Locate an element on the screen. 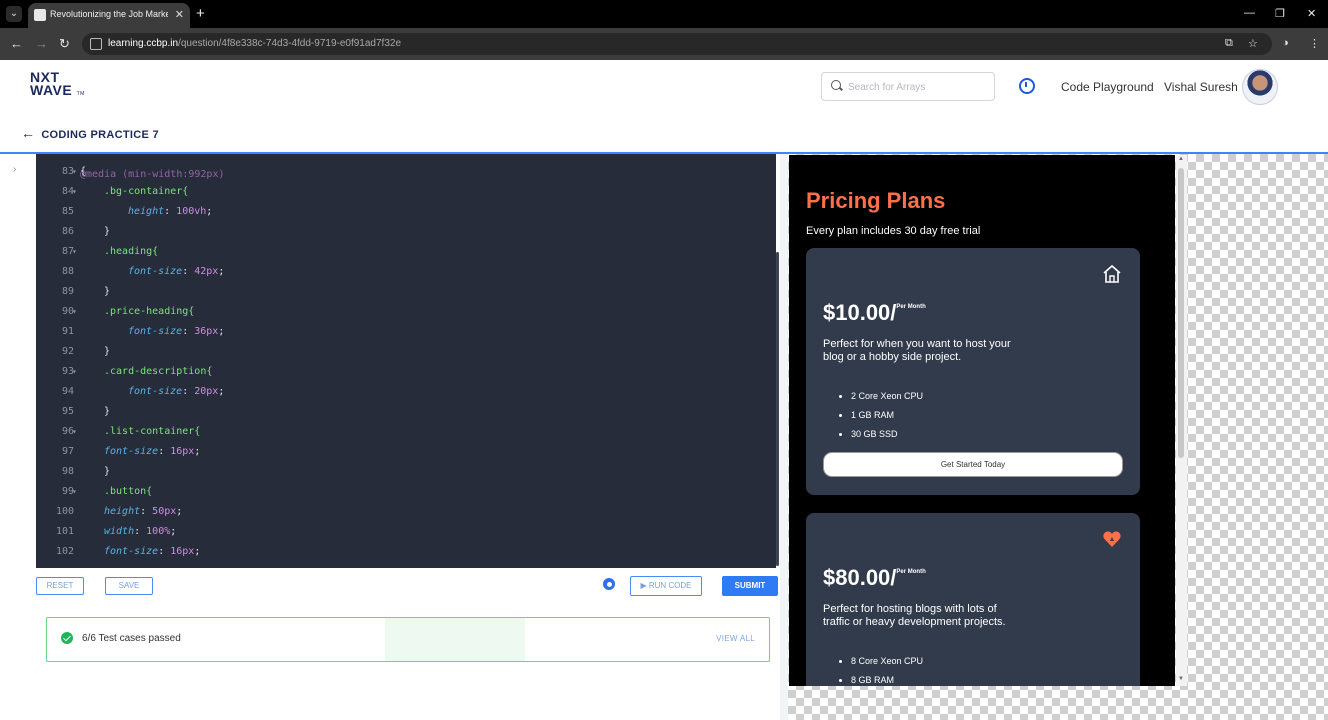 This screenshot has width=1328, height=720. site-info-icon is located at coordinates (96, 44).